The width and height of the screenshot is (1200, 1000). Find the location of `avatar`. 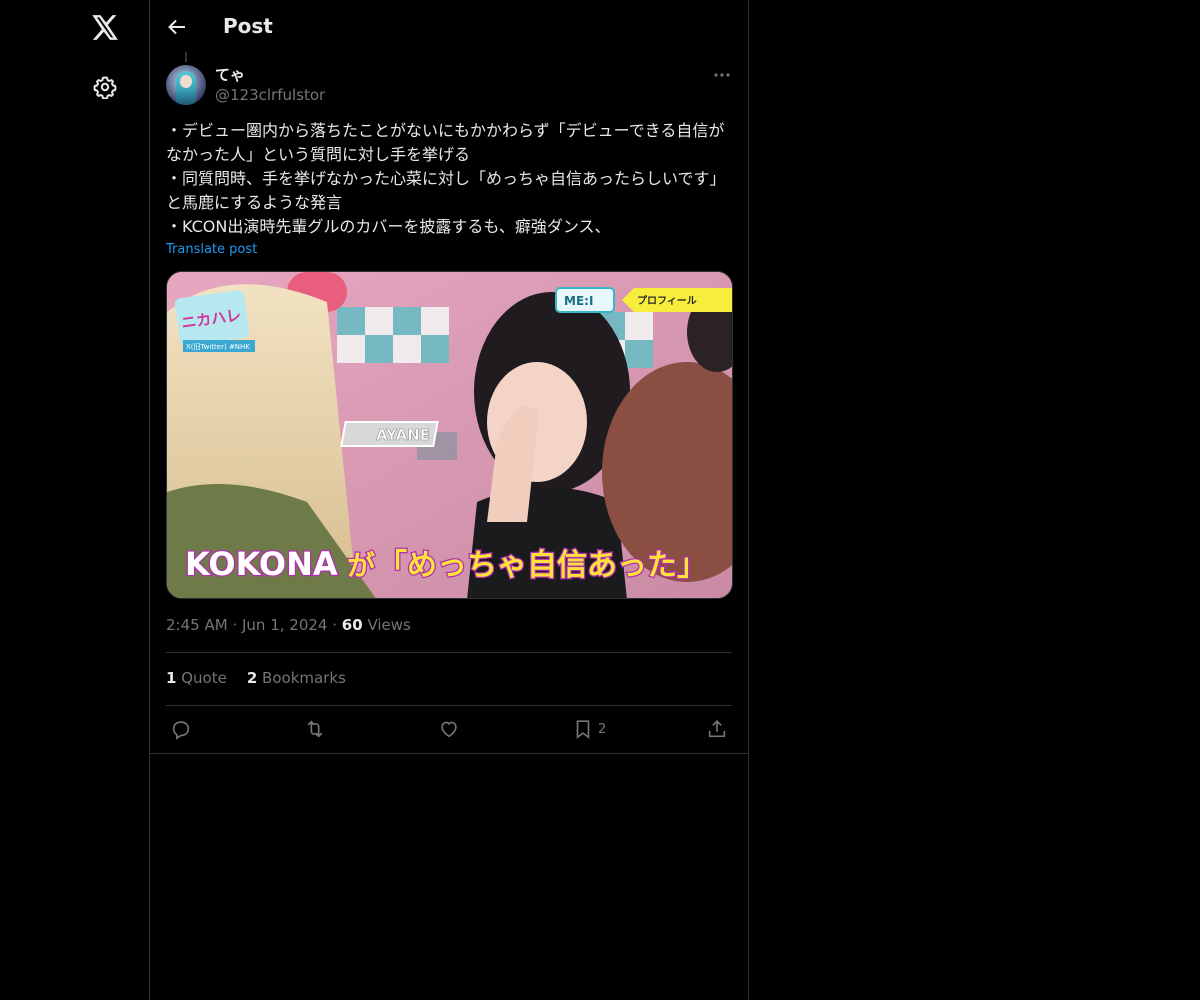

avatar is located at coordinates (186, 85).